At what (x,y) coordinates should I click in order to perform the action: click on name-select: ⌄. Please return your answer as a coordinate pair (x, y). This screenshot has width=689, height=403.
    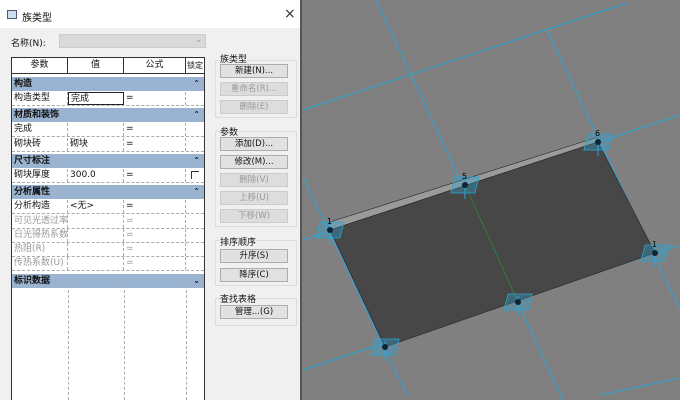
    Looking at the image, I should click on (132, 41).